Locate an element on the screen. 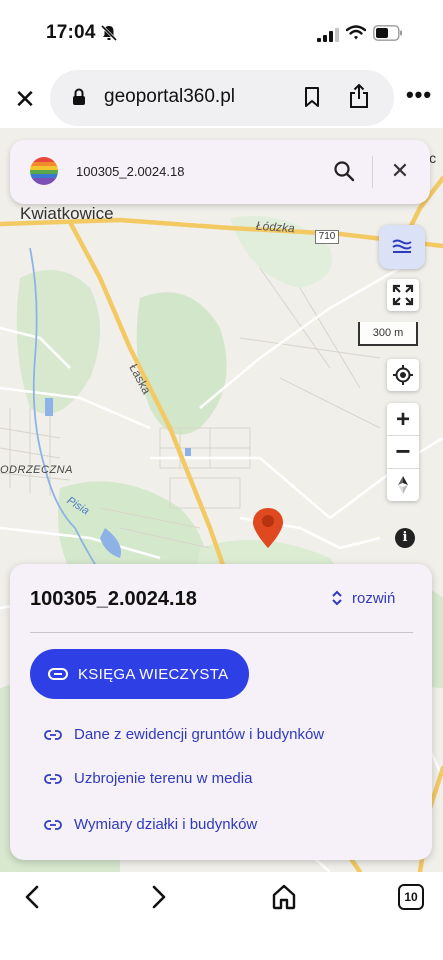 The height and width of the screenshot is (960, 443). fullscreen-button is located at coordinates (403, 295).